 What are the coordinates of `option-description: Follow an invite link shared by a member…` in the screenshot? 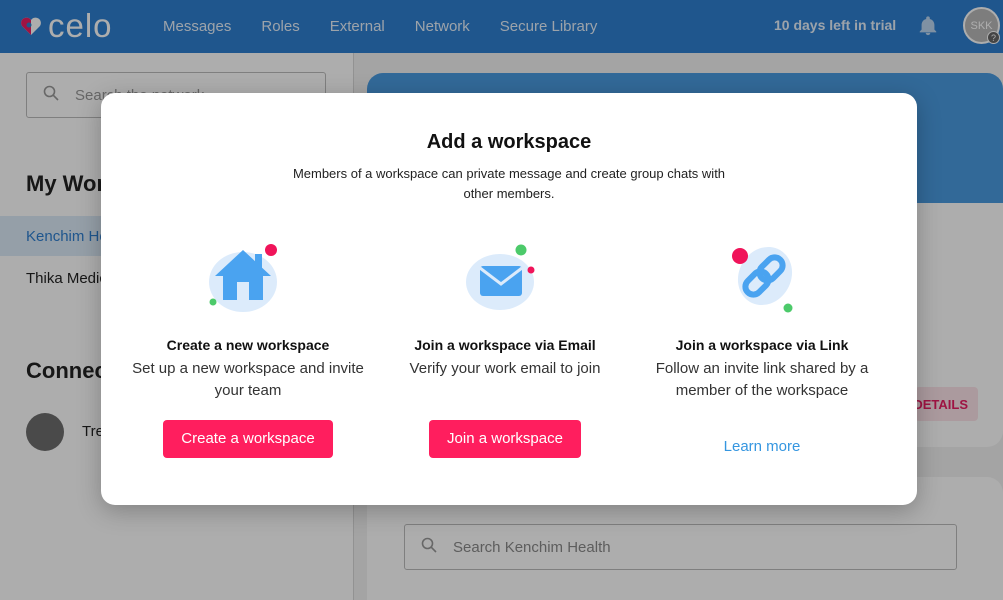 It's located at (762, 379).